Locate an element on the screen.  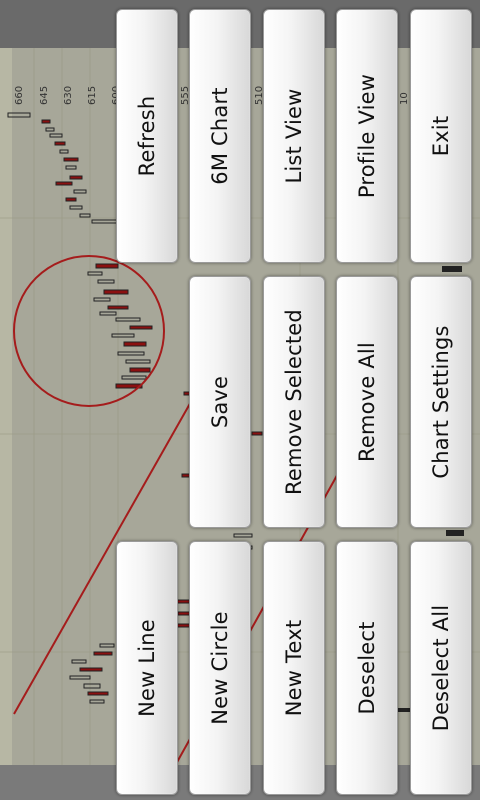
list-view-button: List View is located at coordinates (294, 136).